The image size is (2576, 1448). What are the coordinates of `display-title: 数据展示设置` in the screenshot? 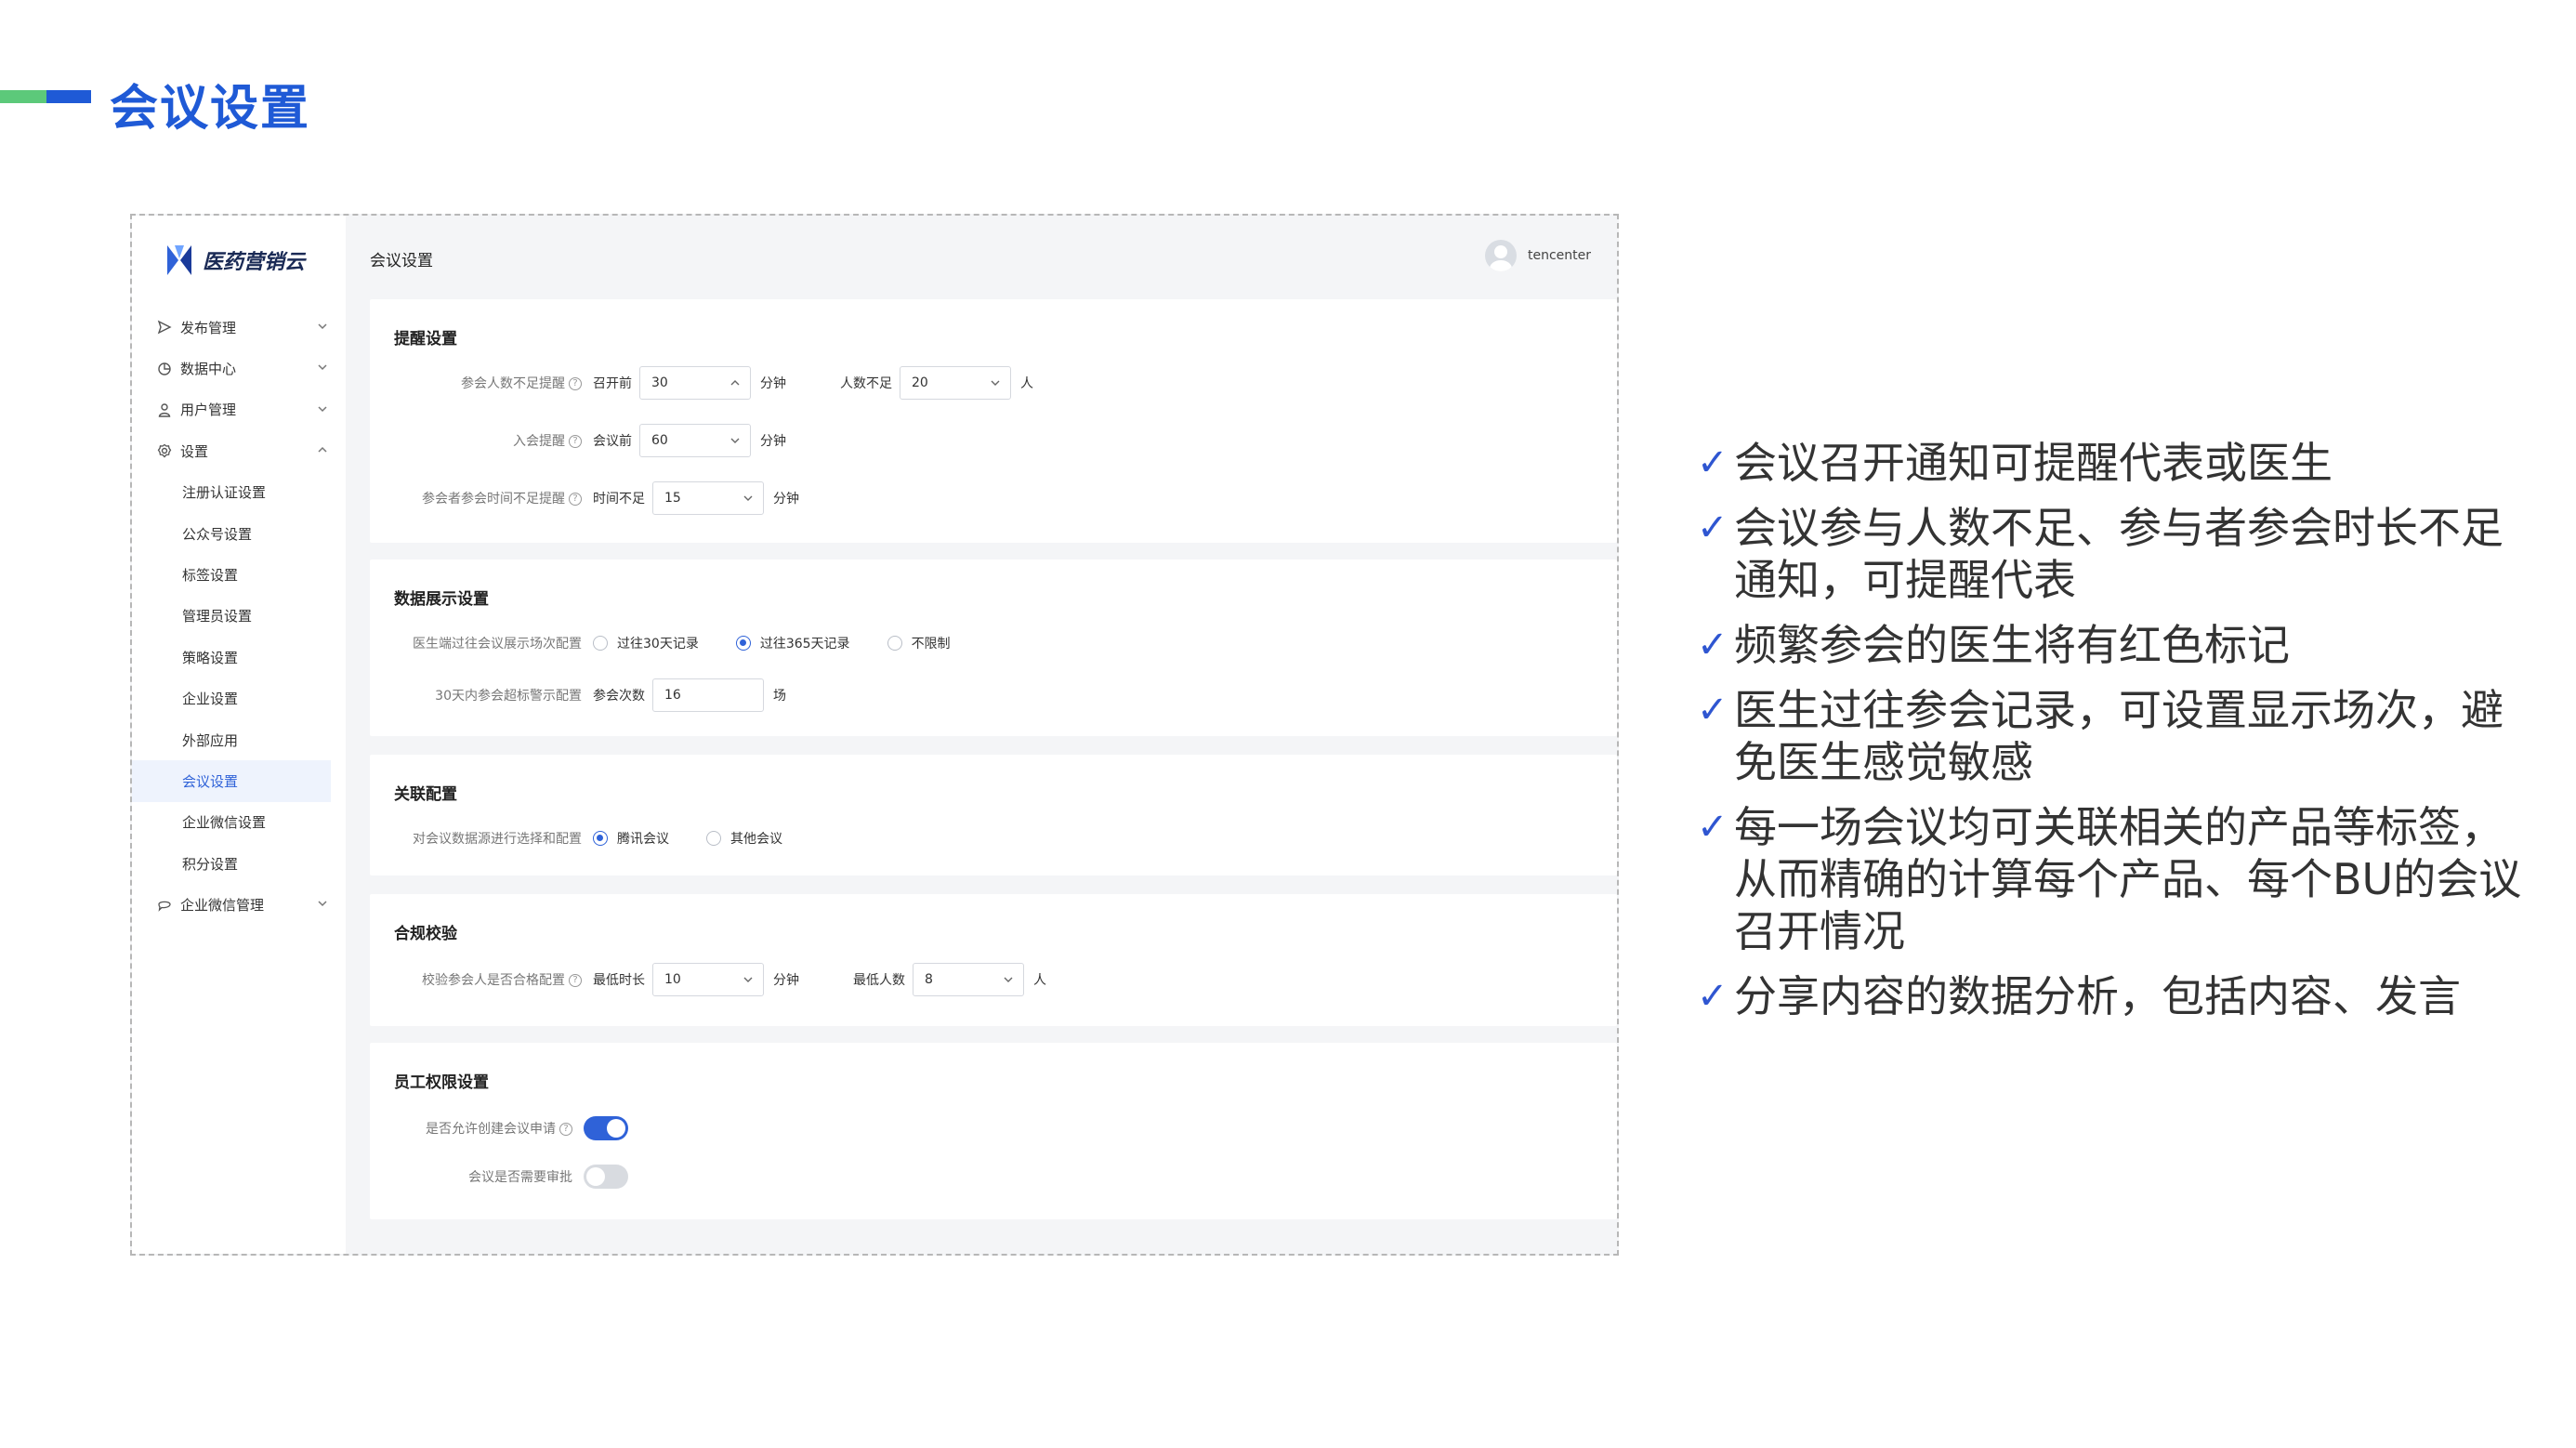 It's located at (441, 599).